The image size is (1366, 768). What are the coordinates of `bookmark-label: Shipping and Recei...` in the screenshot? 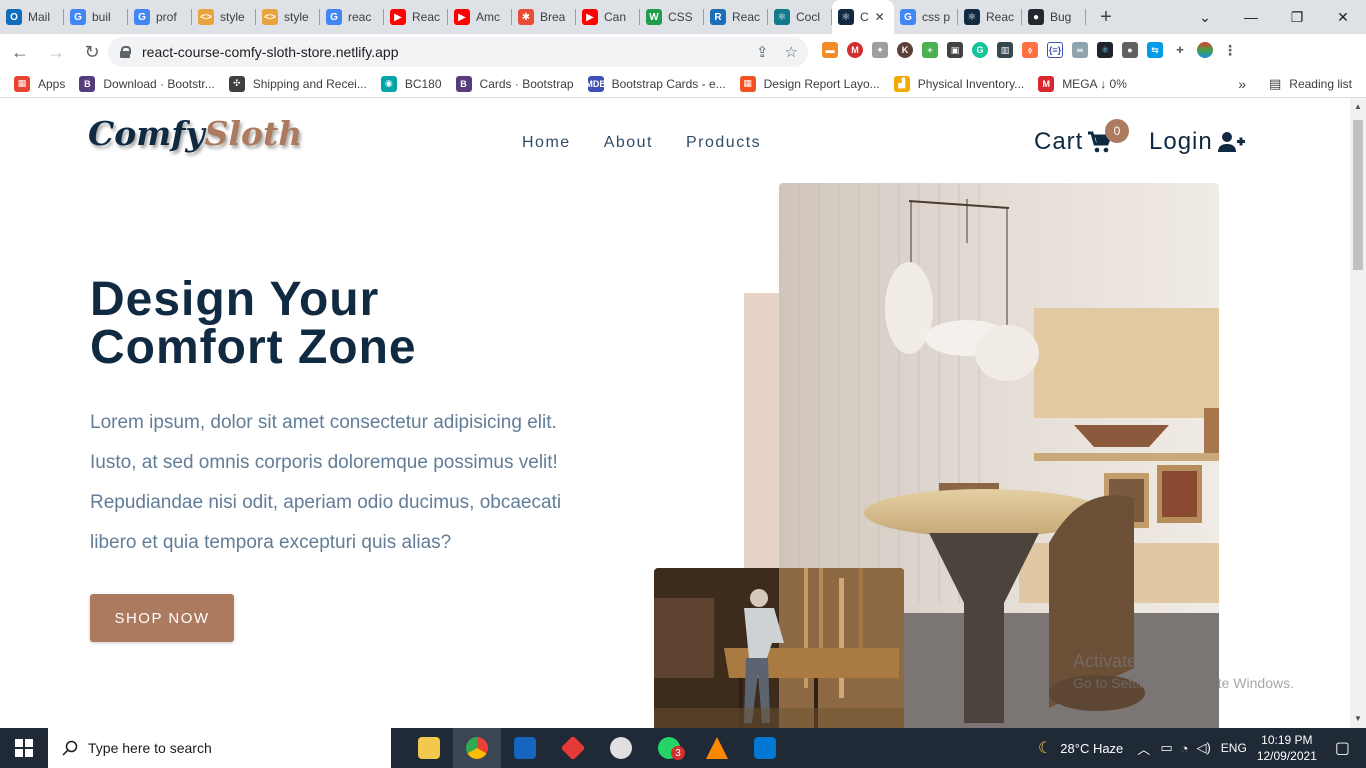 It's located at (309, 83).